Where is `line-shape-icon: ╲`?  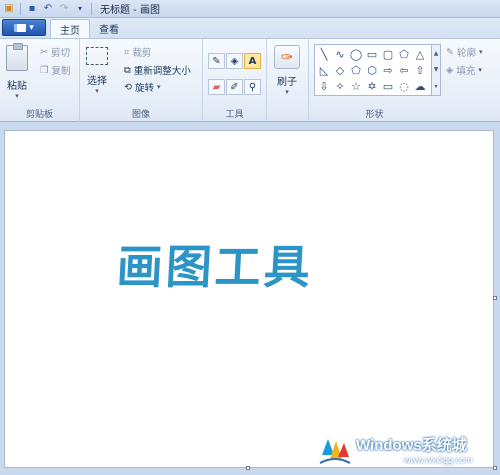 line-shape-icon: ╲ is located at coordinates (324, 54).